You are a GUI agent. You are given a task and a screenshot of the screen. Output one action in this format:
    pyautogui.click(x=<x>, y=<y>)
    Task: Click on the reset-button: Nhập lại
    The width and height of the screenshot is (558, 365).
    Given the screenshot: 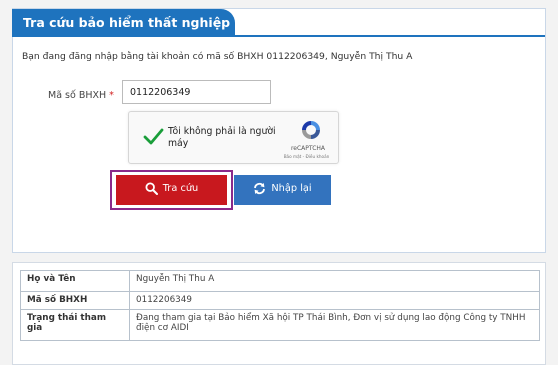 What is the action you would take?
    pyautogui.click(x=282, y=190)
    